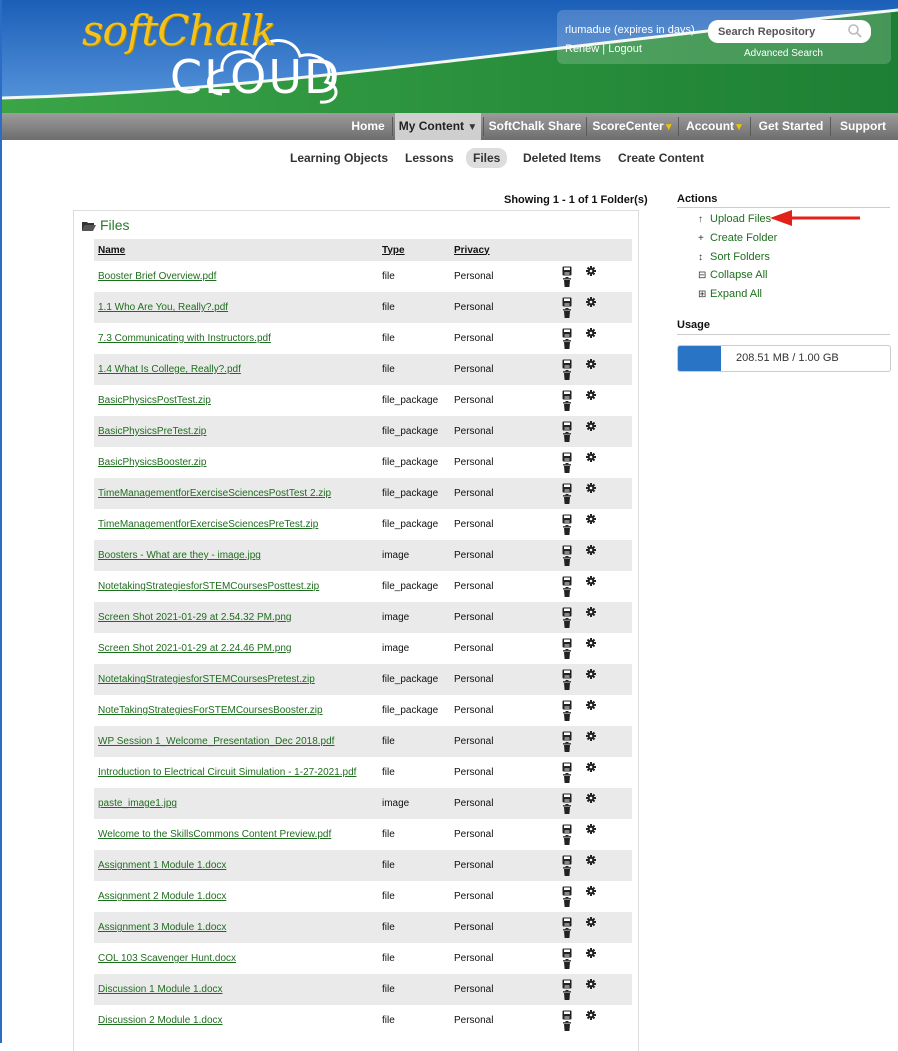  What do you see at coordinates (368, 126) in the screenshot?
I see `nav-home: Home` at bounding box center [368, 126].